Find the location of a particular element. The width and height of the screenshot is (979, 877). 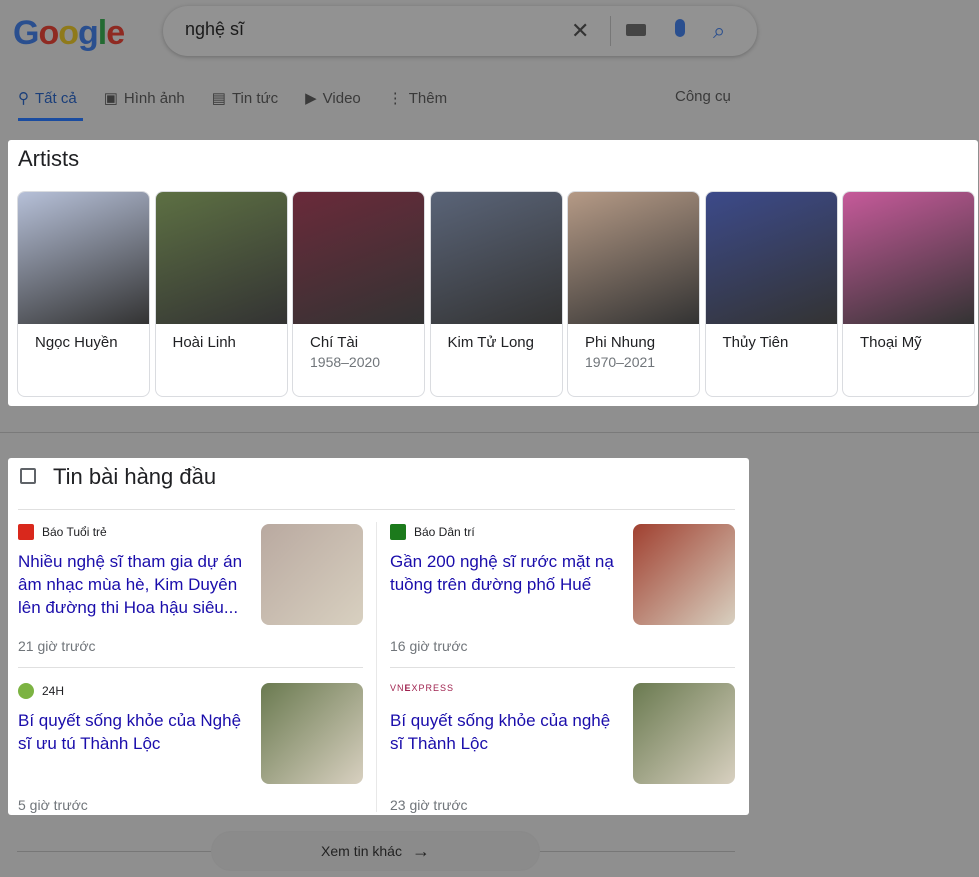

artist-name: Kim Tử Long is located at coordinates (490, 342).